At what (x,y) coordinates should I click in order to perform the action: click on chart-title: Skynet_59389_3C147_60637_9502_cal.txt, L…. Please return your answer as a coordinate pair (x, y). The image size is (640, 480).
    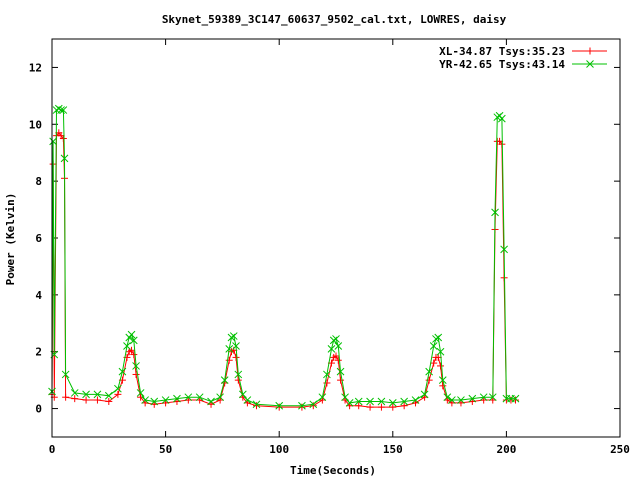
    Looking at the image, I should click on (334, 19).